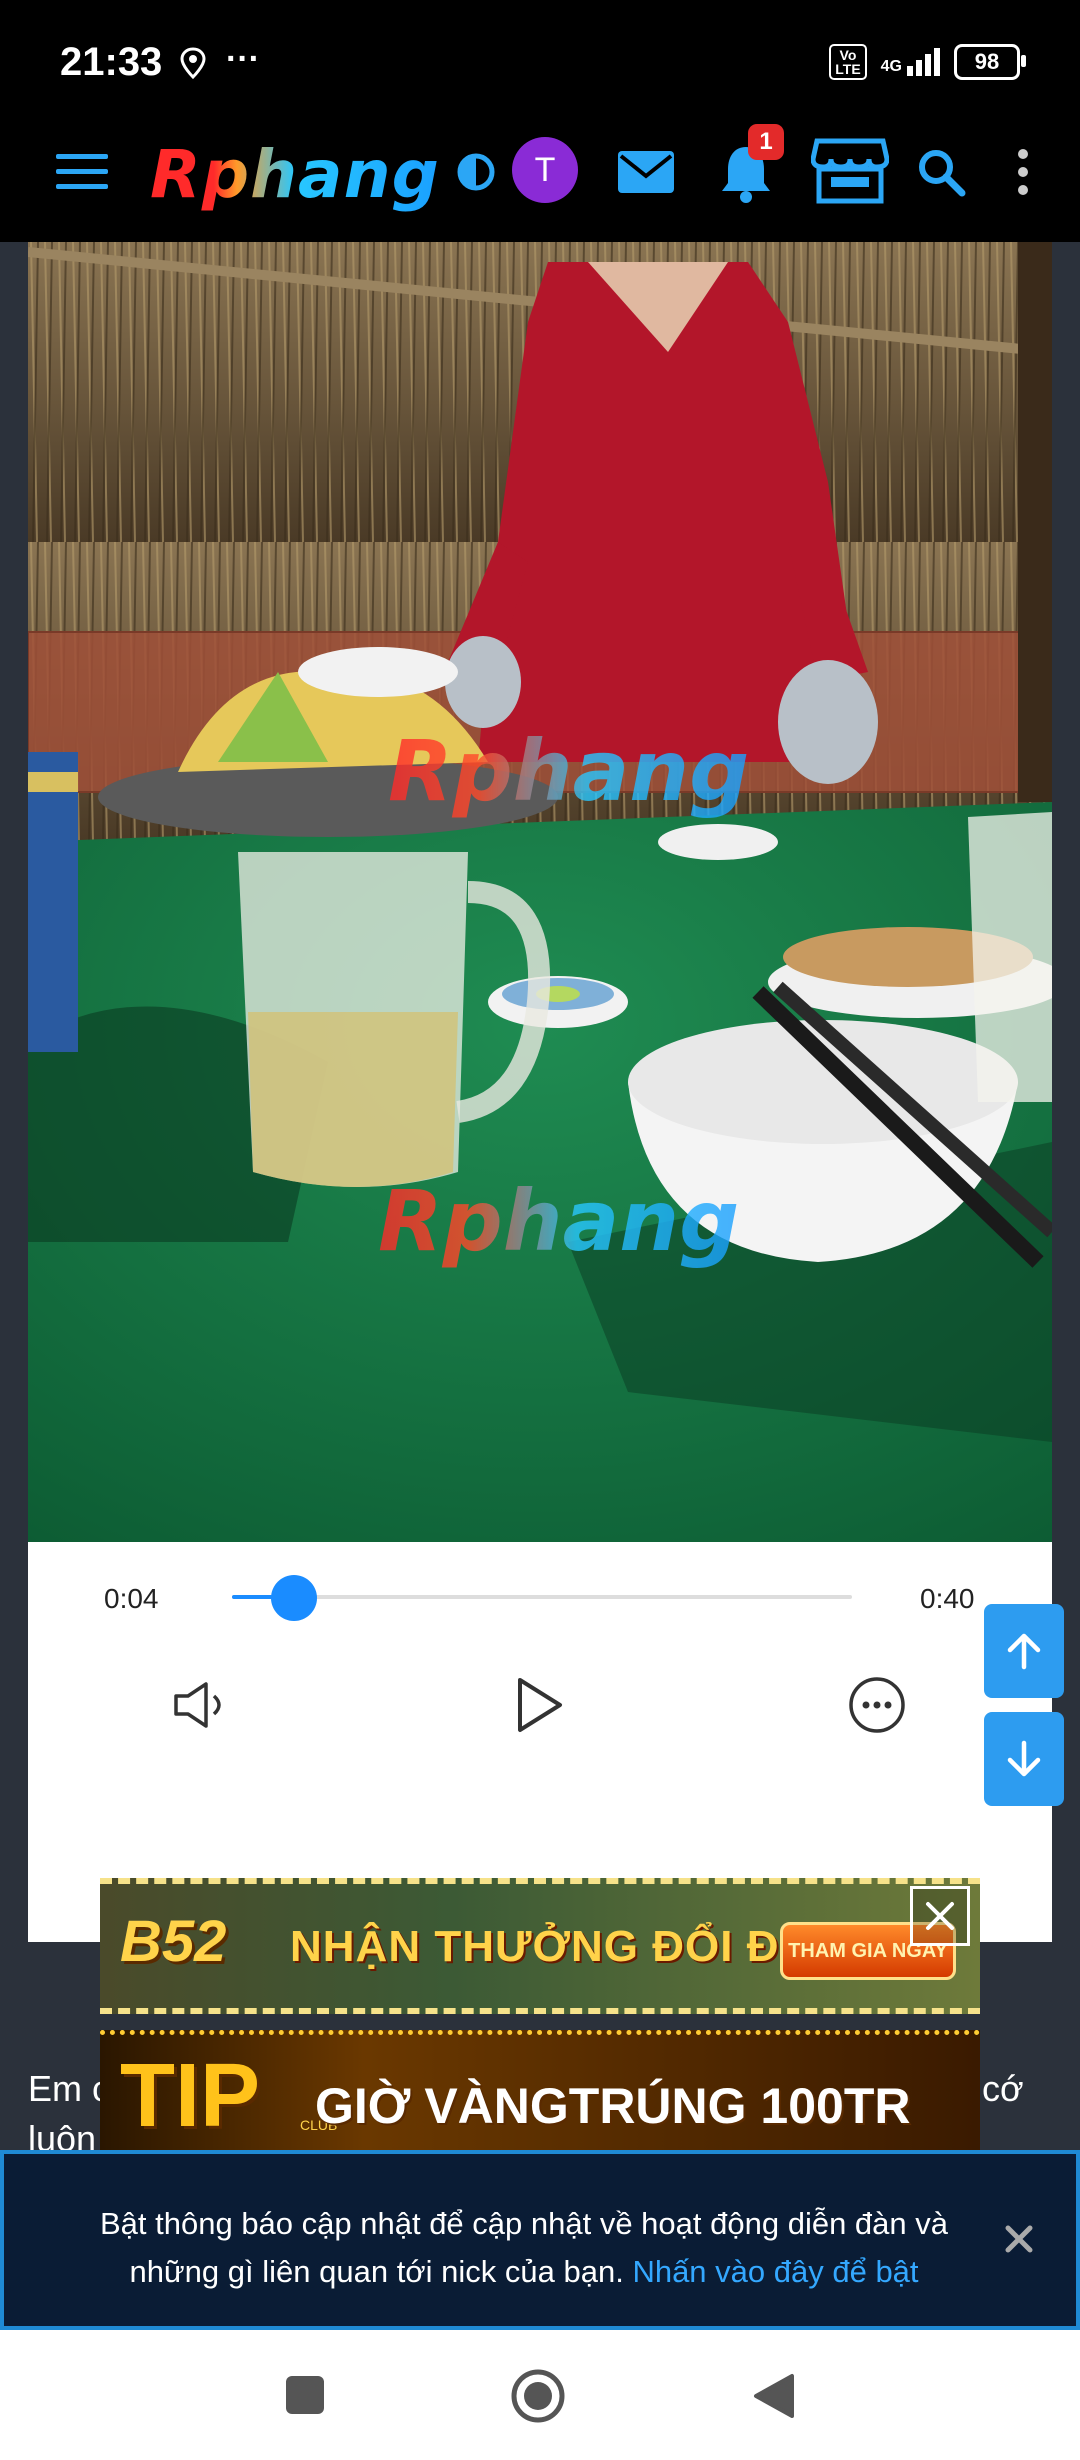 Image resolution: width=1080 pixels, height=2460 pixels. What do you see at coordinates (476, 172) in the screenshot?
I see `theme-toggle-icon` at bounding box center [476, 172].